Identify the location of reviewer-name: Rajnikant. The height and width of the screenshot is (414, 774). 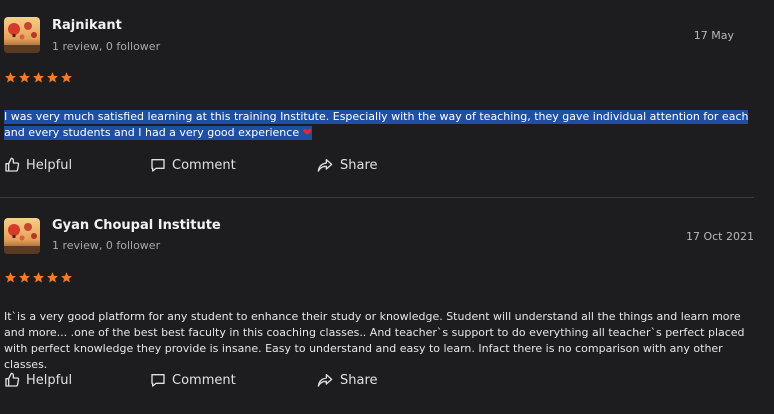
(87, 25).